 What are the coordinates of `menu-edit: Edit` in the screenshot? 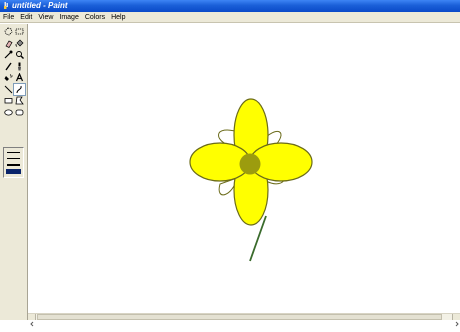 It's located at (26, 17).